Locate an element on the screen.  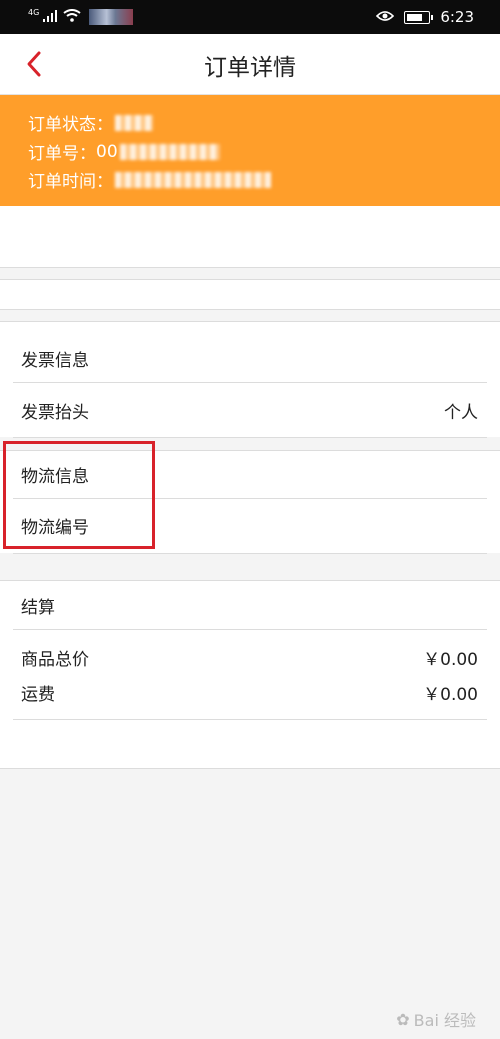
invoice-header-value: 个人 is located at coordinates (461, 413).